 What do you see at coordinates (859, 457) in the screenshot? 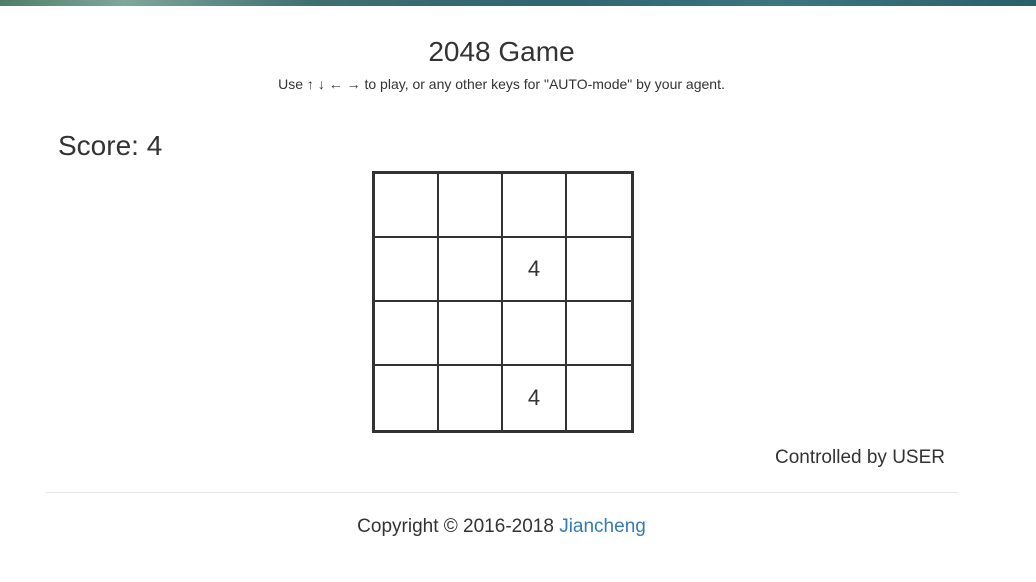
I see `controller-status: Controlled by USER` at bounding box center [859, 457].